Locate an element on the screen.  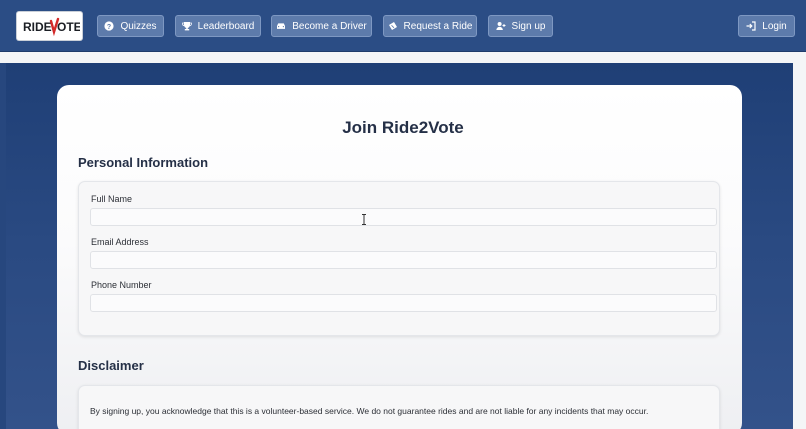
phone-label: Phone Number is located at coordinates (121, 285).